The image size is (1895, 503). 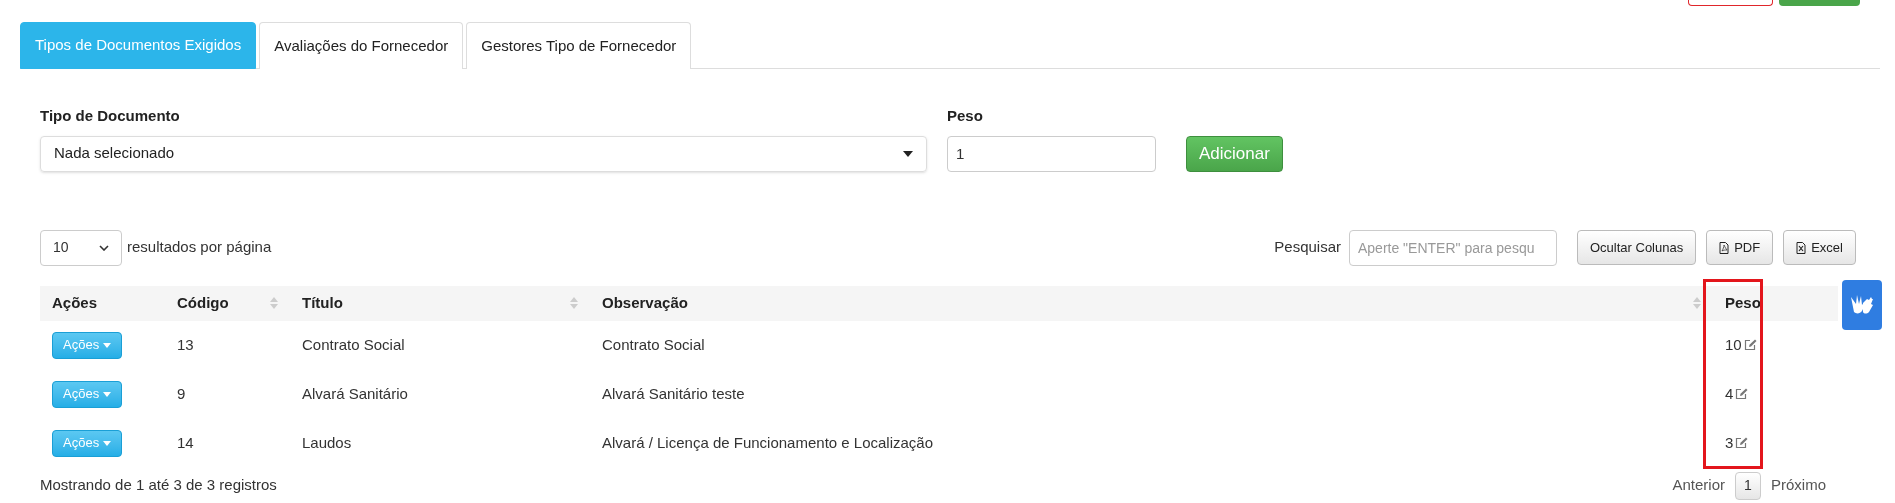 What do you see at coordinates (1637, 247) in the screenshot?
I see `hide-columns-button: Ocultar Colunas` at bounding box center [1637, 247].